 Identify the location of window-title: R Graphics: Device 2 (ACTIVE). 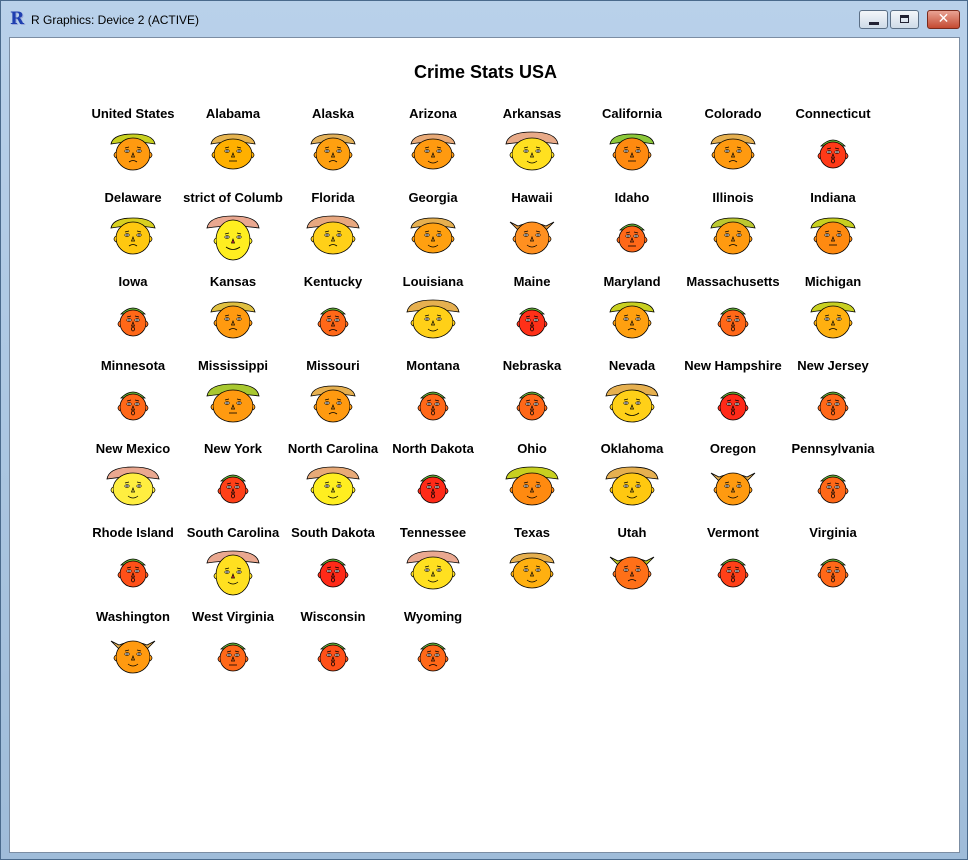
(115, 20).